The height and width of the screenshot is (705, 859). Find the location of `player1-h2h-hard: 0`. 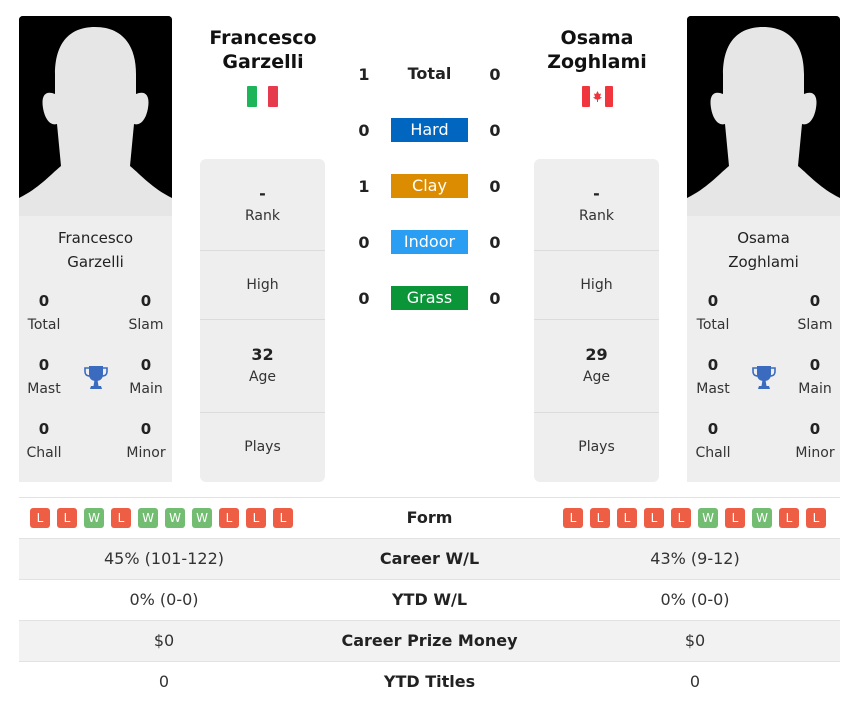

player1-h2h-hard: 0 is located at coordinates (364, 130).